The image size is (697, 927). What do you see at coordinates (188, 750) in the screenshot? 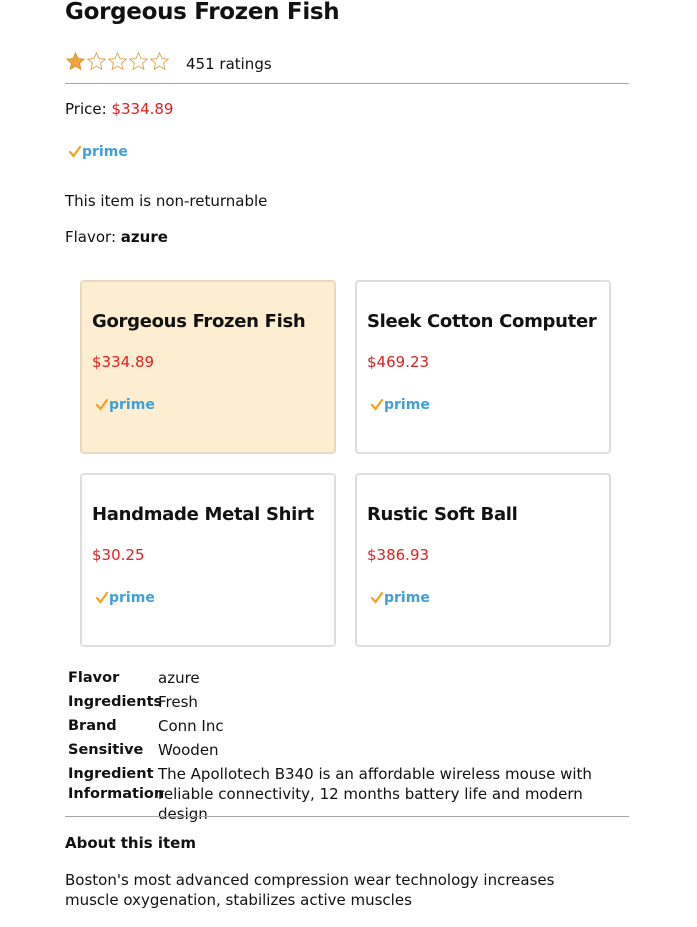
I see `spec-value: Wooden` at bounding box center [188, 750].